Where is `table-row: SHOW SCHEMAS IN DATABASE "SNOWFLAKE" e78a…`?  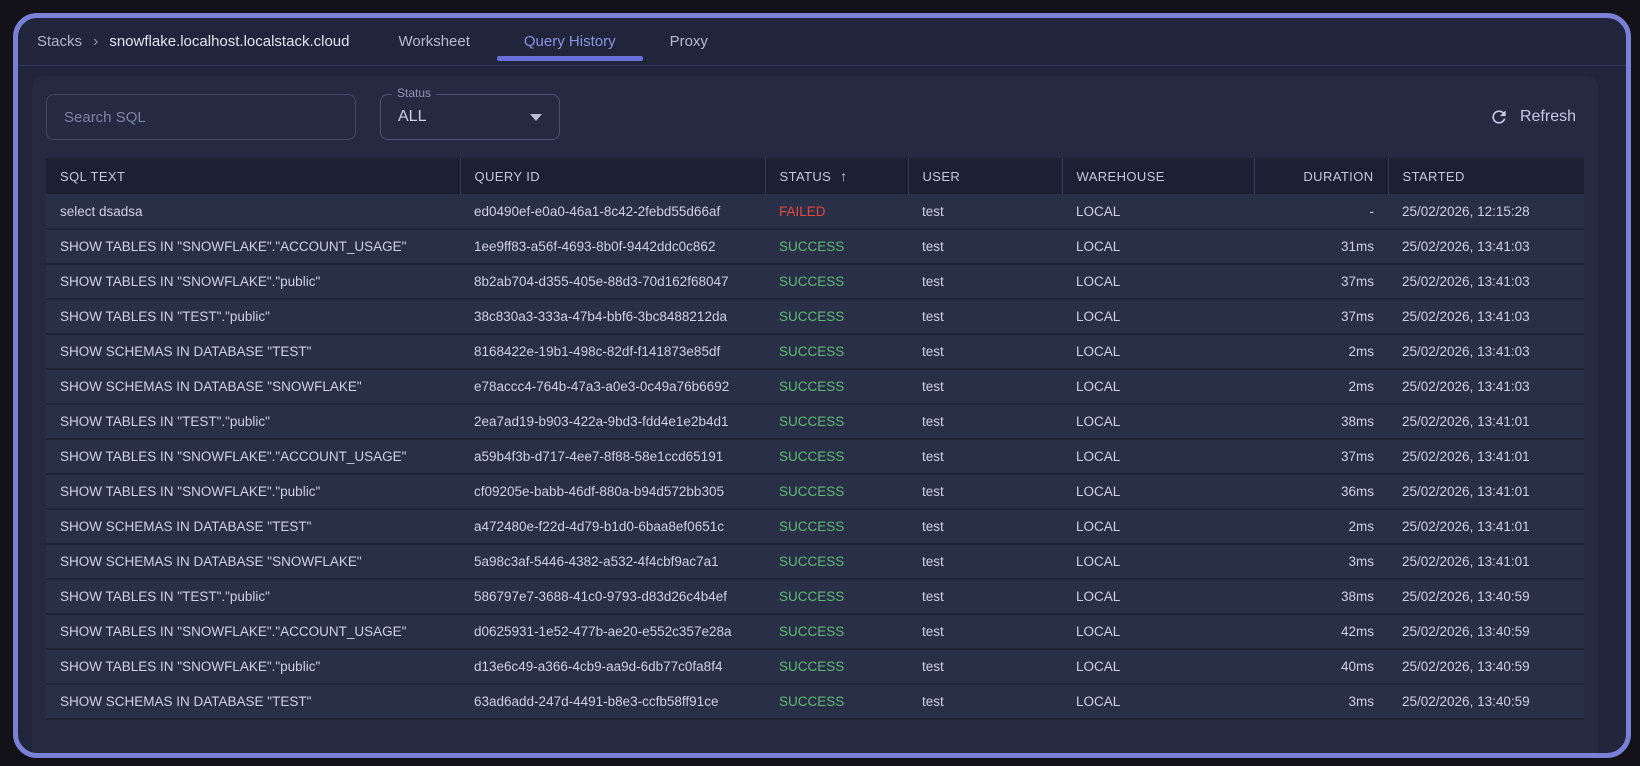 table-row: SHOW SCHEMAS IN DATABASE "SNOWFLAKE" e78a… is located at coordinates (815, 387).